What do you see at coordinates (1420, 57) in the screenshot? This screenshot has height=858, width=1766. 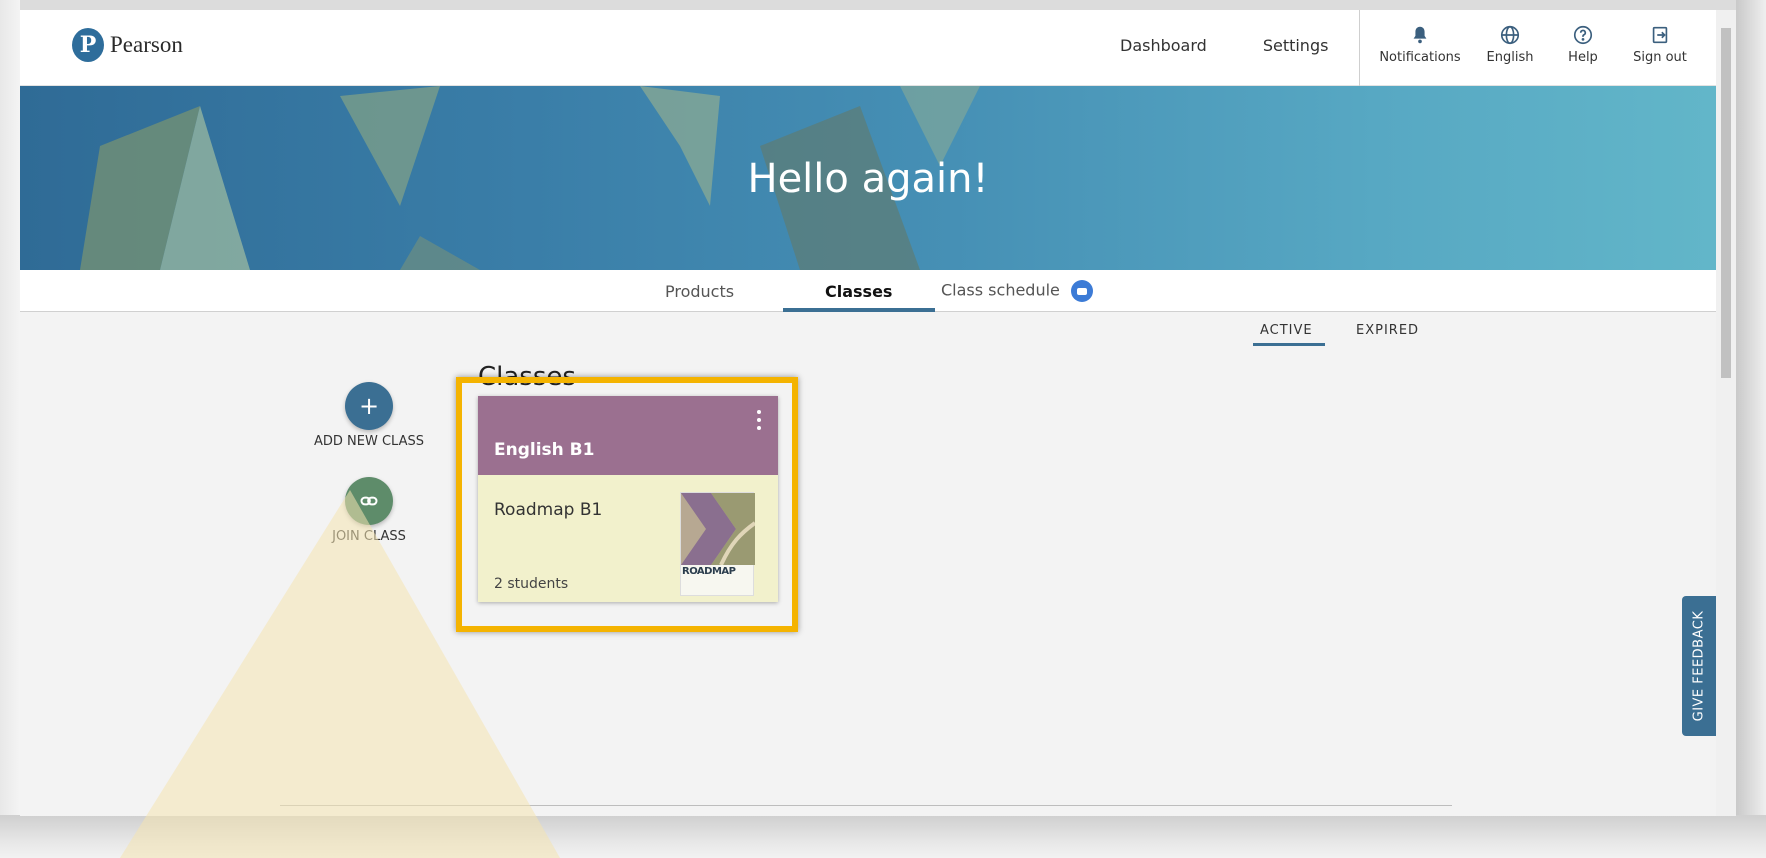 I see `notifications-label: Notifications` at bounding box center [1420, 57].